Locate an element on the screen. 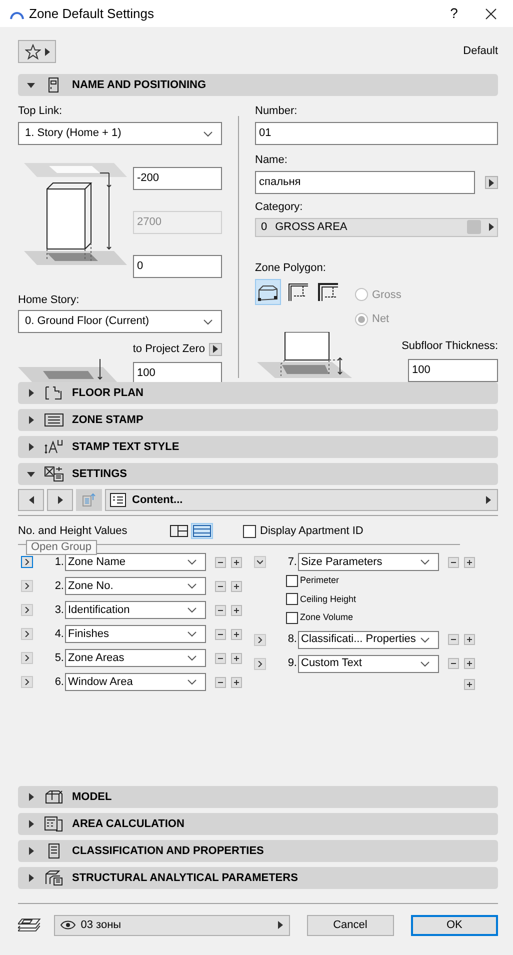 Image resolution: width=513 pixels, height=955 pixels. row-number: 6. is located at coordinates (59, 682).